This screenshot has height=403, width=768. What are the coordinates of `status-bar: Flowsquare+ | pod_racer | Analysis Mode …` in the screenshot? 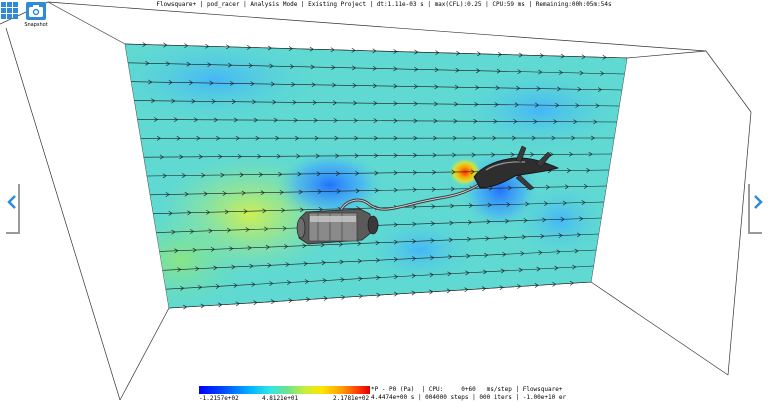 It's located at (384, 4).